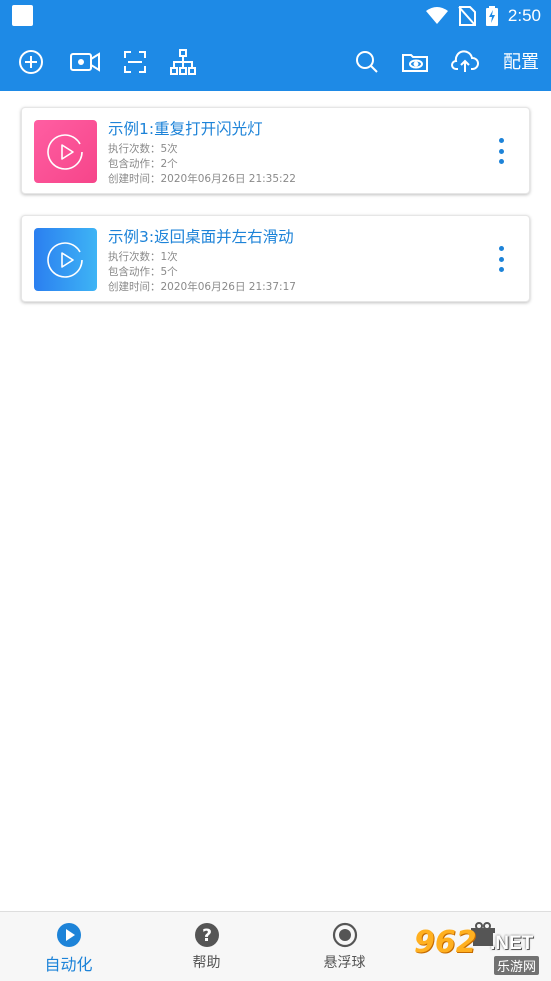 This screenshot has width=551, height=981. I want to click on app-notification-icon, so click(22, 15).